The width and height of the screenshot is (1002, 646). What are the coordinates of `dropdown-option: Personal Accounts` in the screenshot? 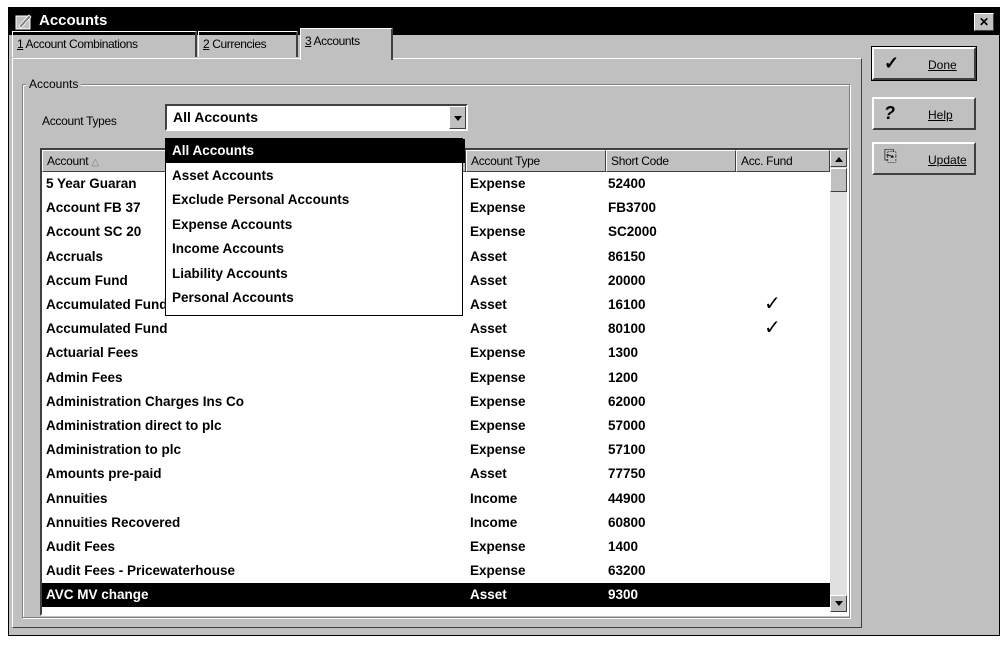 It's located at (315, 298).